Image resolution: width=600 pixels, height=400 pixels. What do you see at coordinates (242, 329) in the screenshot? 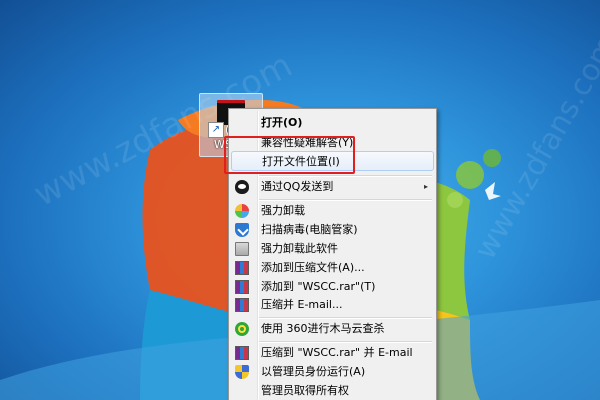
I see `360-icon` at bounding box center [242, 329].